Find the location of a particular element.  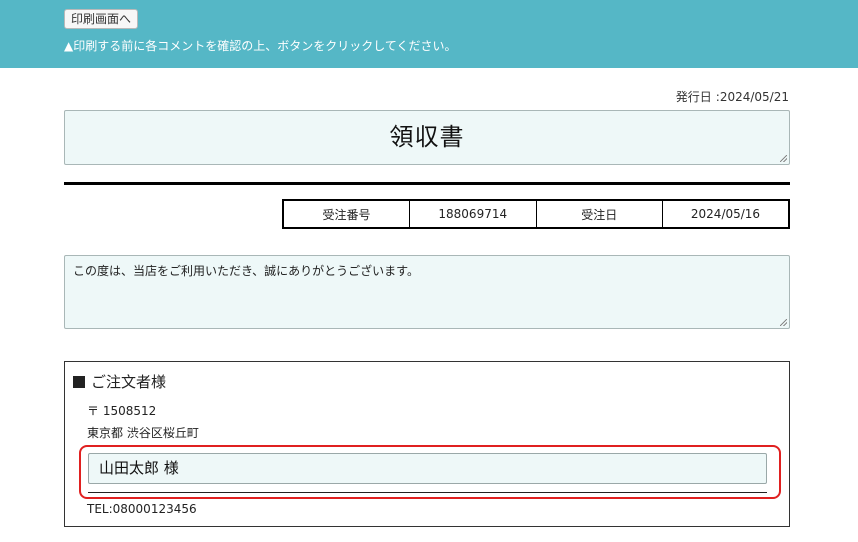

order-info-table: 受注番号 188069714 受注日 2024/05/16 is located at coordinates (536, 214).